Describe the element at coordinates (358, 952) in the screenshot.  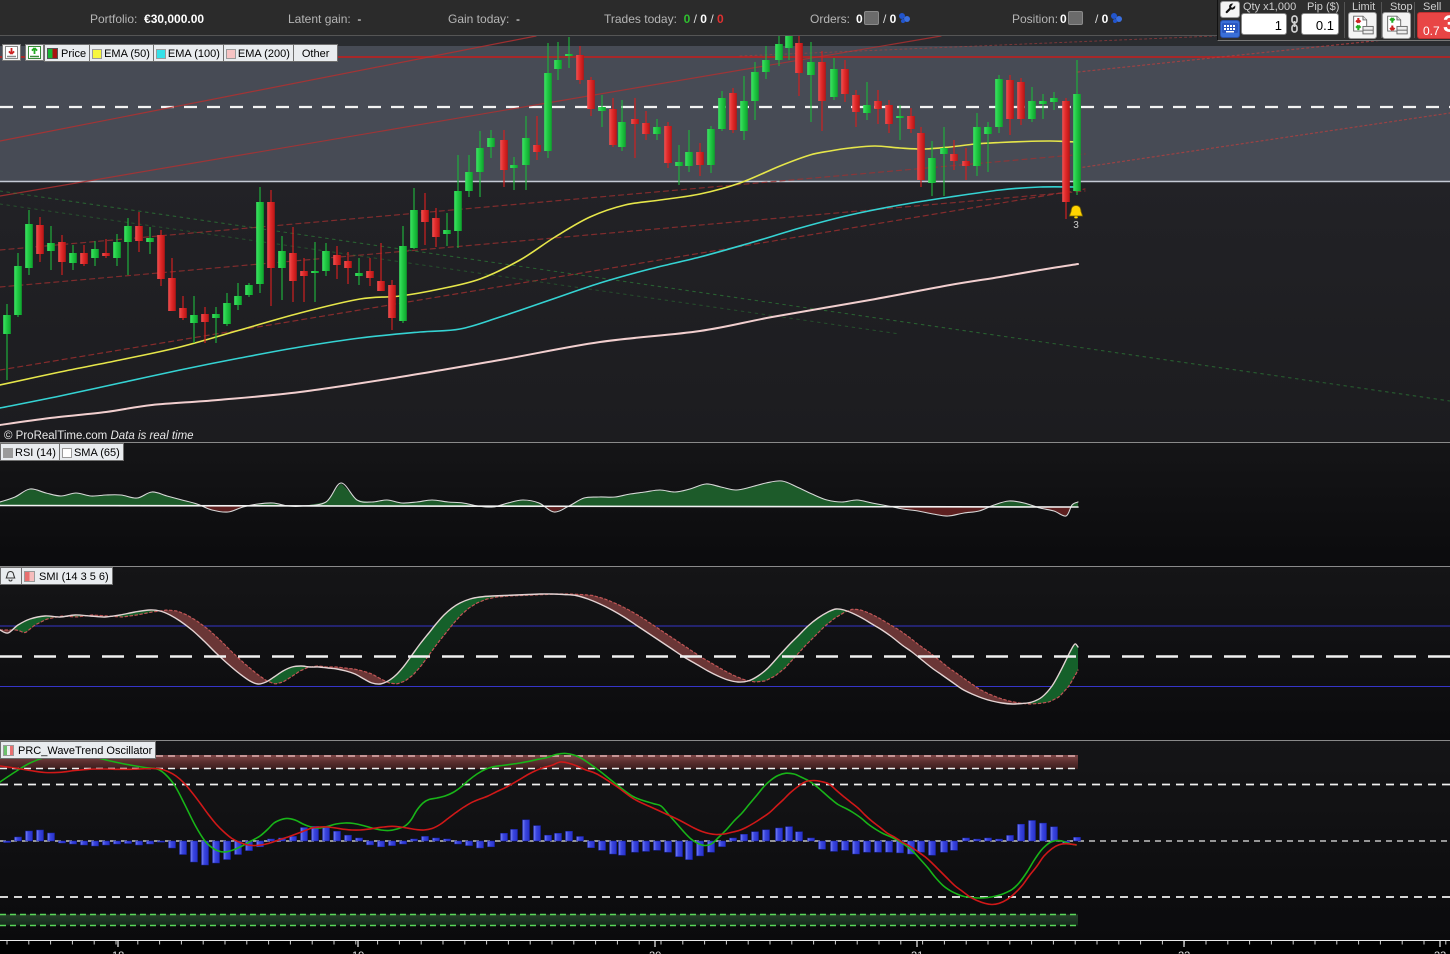
I see `svg-text: 19` at that location.